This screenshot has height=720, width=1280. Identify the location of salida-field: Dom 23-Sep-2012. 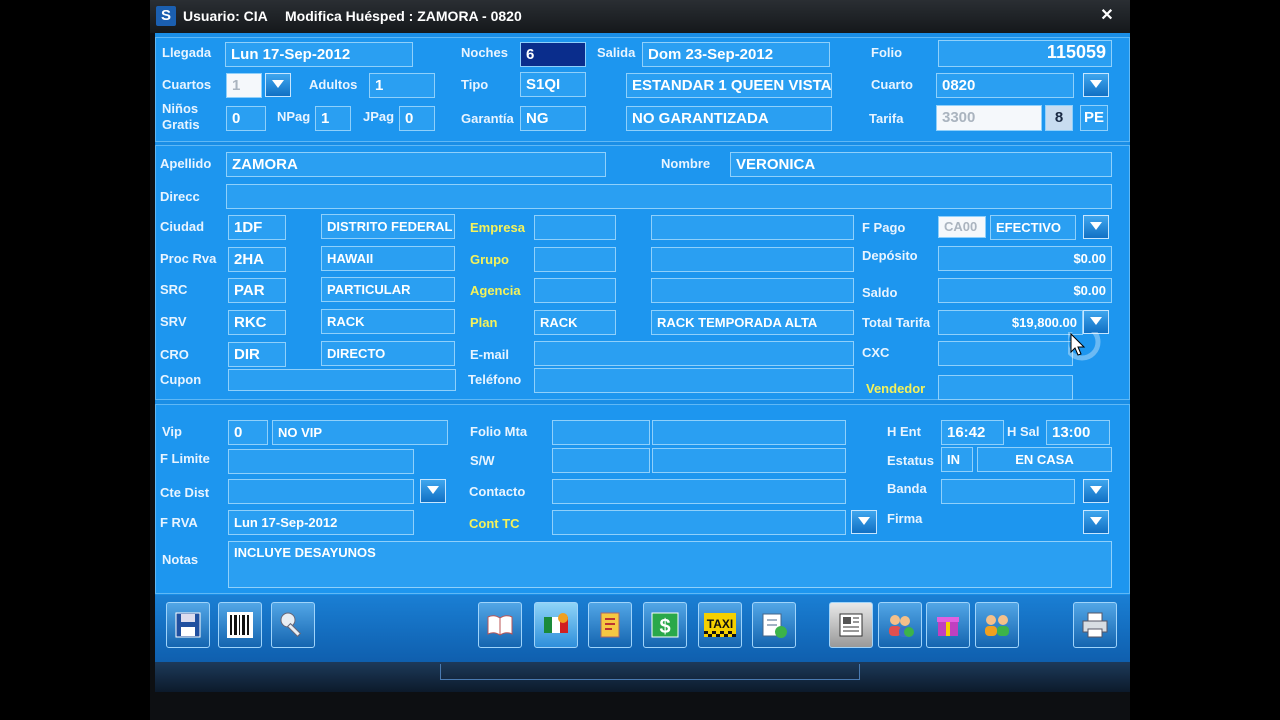
(736, 54).